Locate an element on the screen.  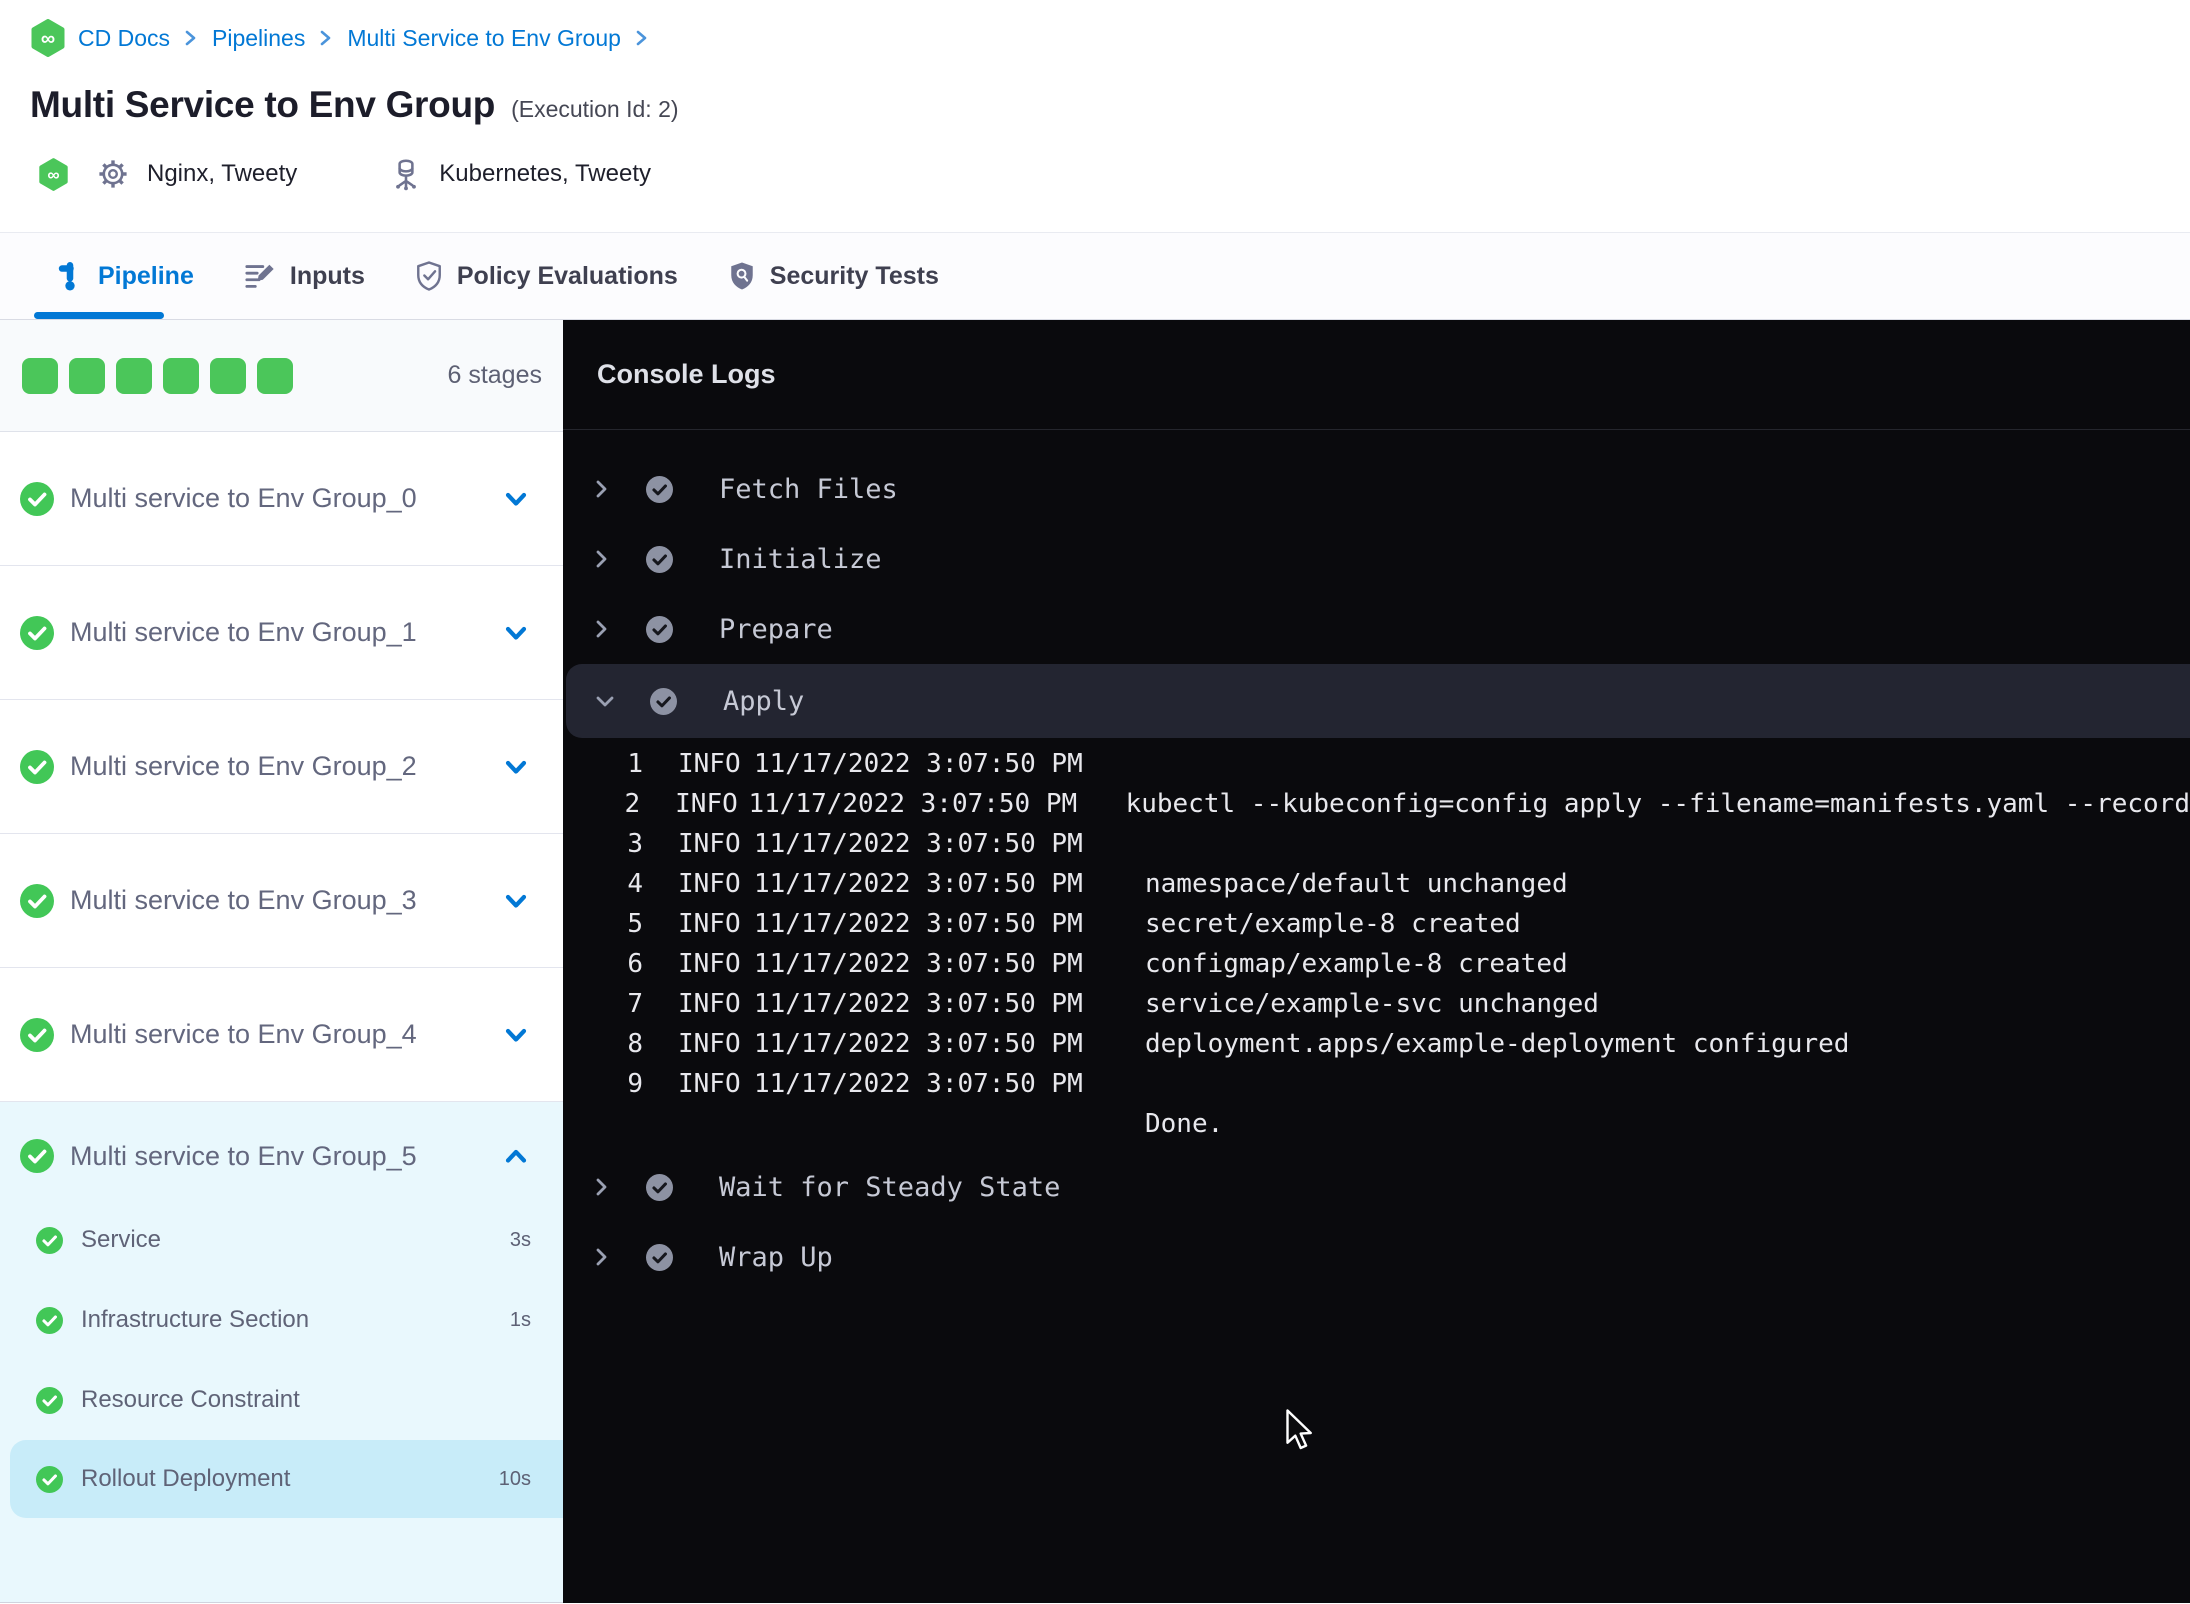
tab-policy-evaluations: Policy Evaluations is located at coordinates (546, 276).